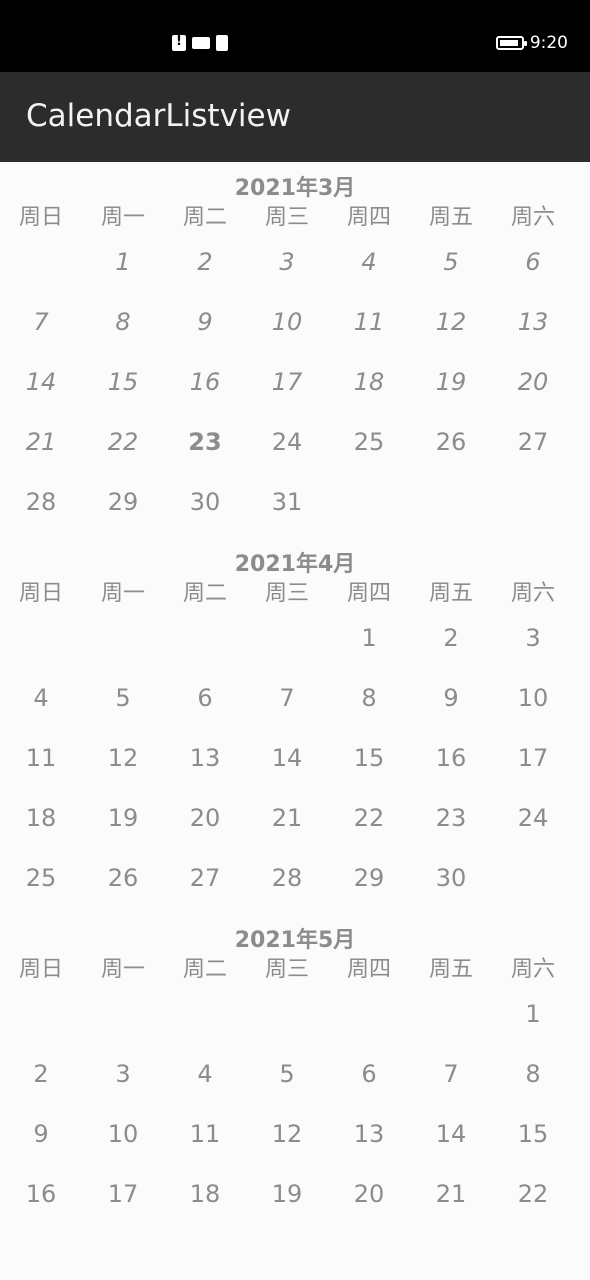 The width and height of the screenshot is (590, 1280). I want to click on status-bar: 9:20, so click(295, 36).